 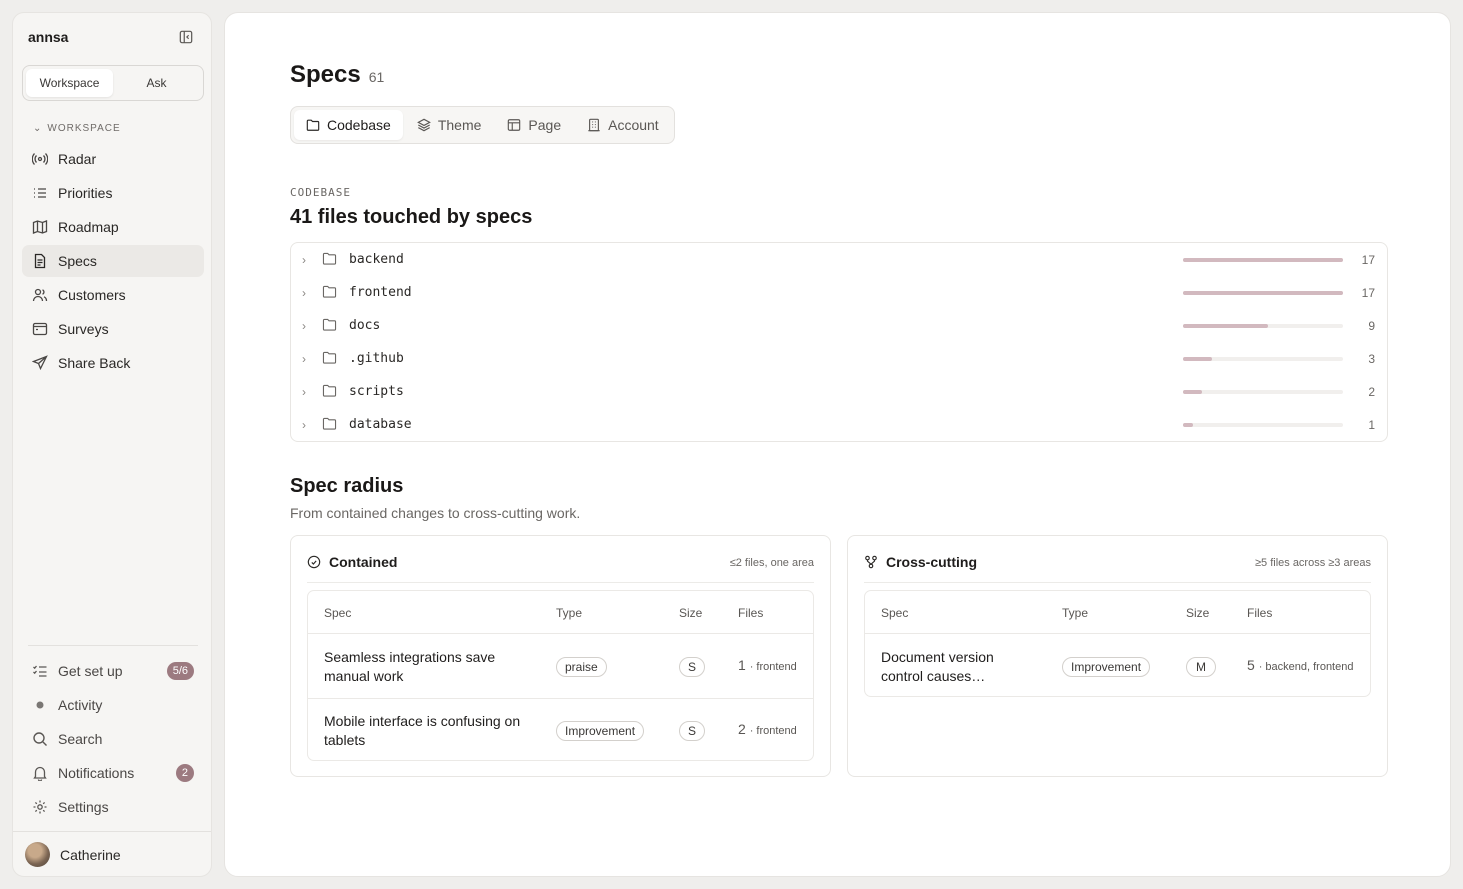 What do you see at coordinates (594, 125) in the screenshot?
I see `building-icon` at bounding box center [594, 125].